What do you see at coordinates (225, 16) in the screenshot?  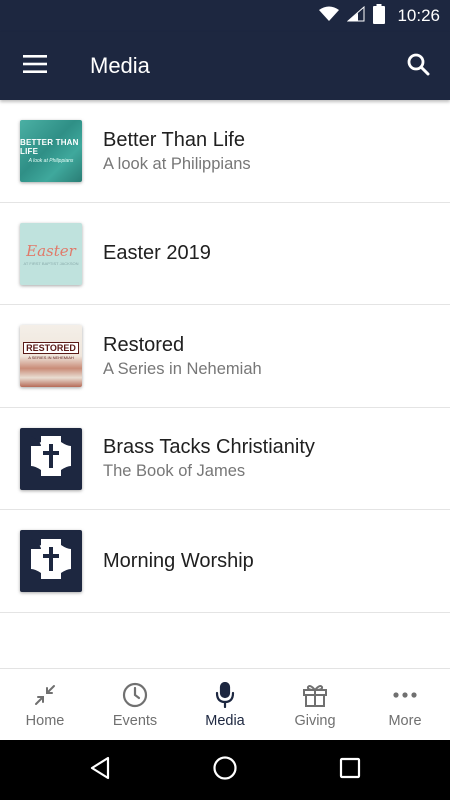 I see `status-bar: 10:26` at bounding box center [225, 16].